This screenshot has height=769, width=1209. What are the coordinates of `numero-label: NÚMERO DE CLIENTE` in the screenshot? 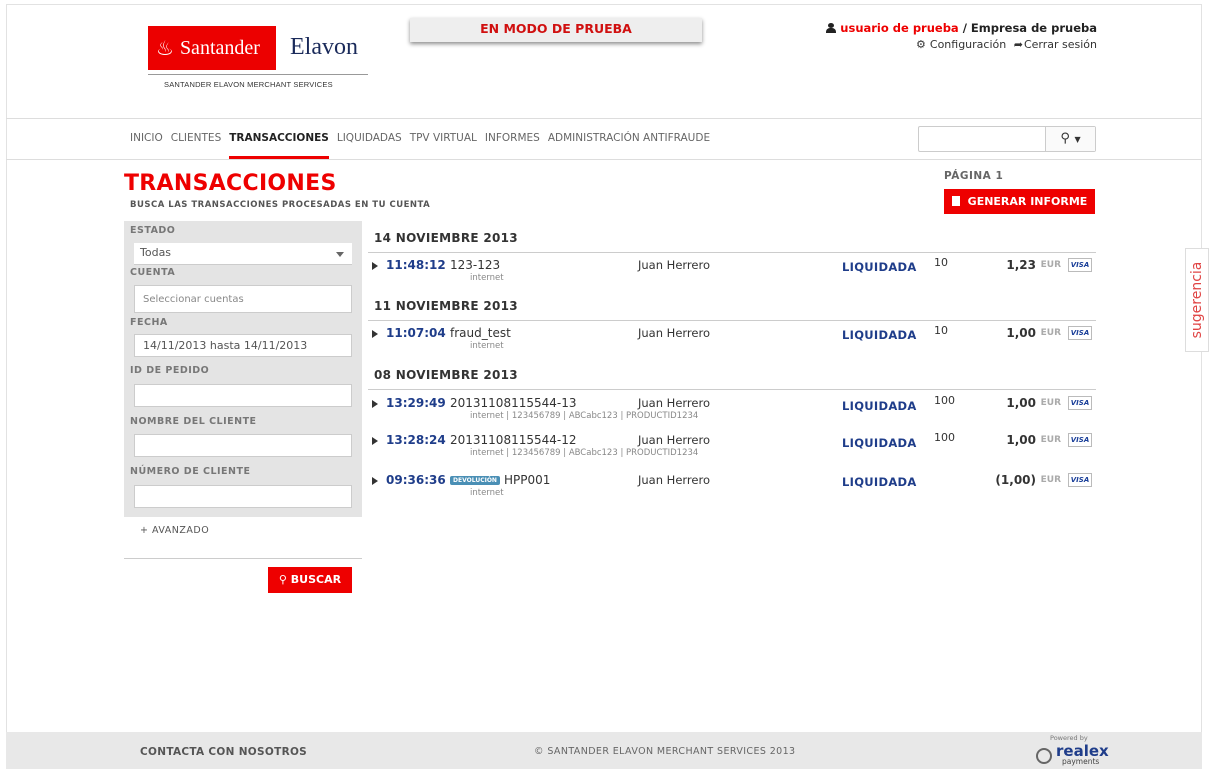 It's located at (190, 471).